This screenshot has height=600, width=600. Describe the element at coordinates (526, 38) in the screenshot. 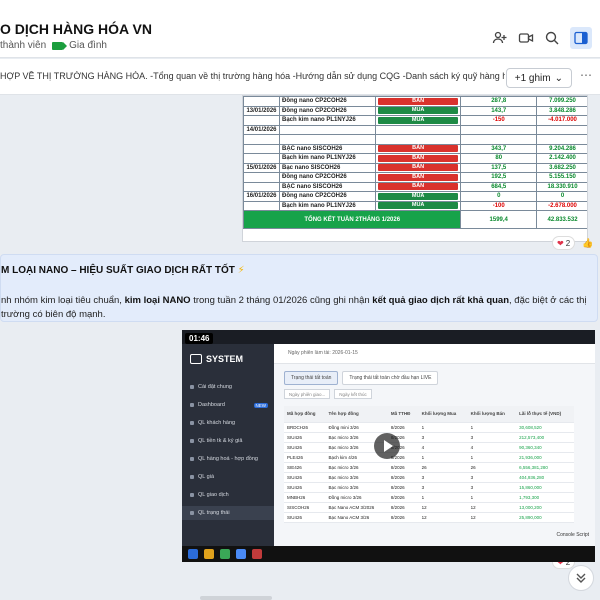

I see `video-call-icon` at that location.